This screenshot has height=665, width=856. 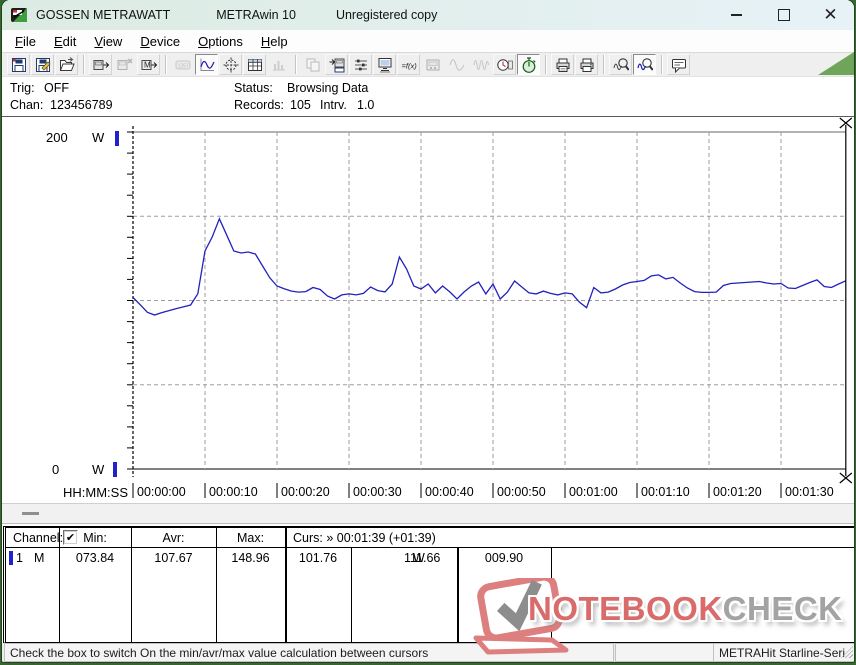 I want to click on read-device-icon, so click(x=101, y=64).